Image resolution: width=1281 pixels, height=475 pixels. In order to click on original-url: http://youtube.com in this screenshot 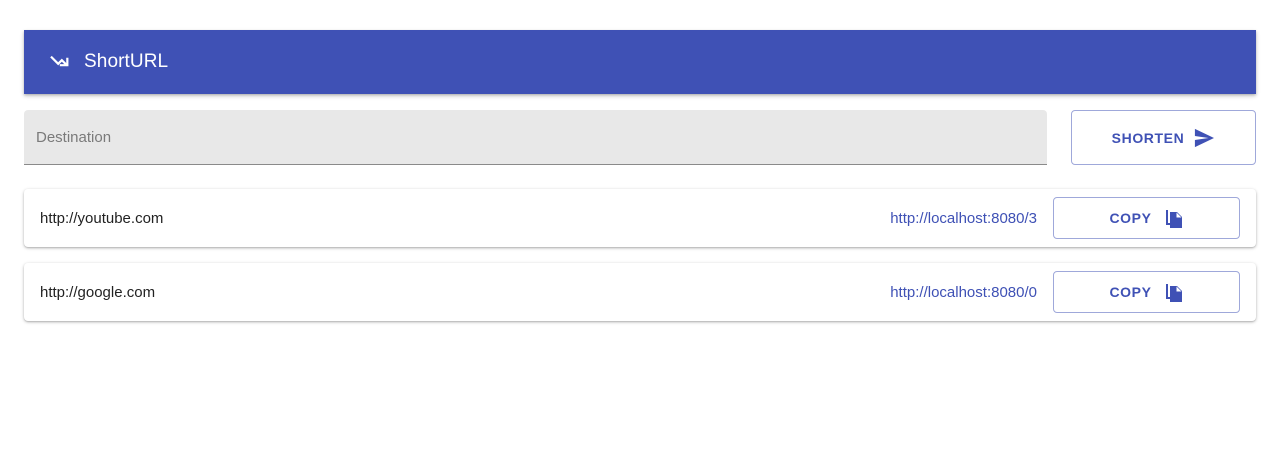, I will do `click(102, 218)`.